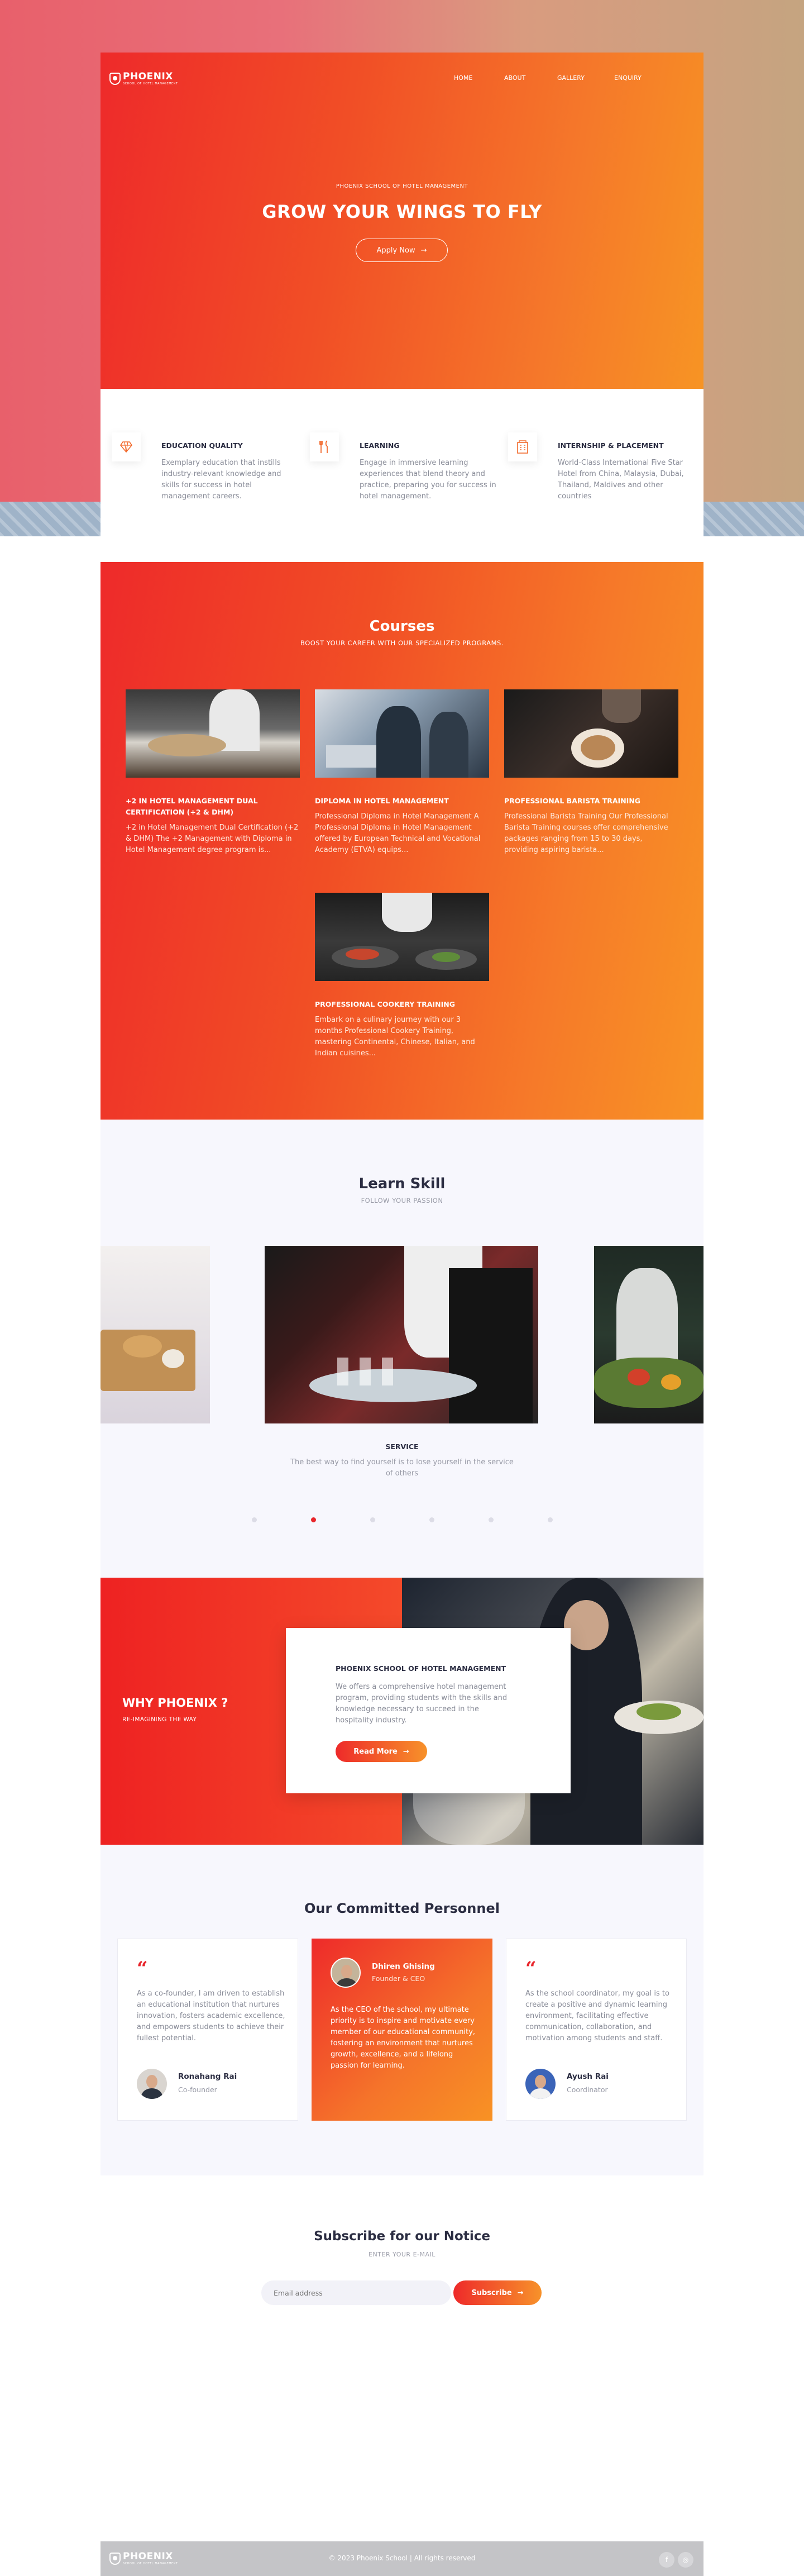 Image resolution: width=804 pixels, height=2576 pixels. What do you see at coordinates (402, 2254) in the screenshot?
I see `subscribe-subtitle: ENTER YOUR E-MAIL` at bounding box center [402, 2254].